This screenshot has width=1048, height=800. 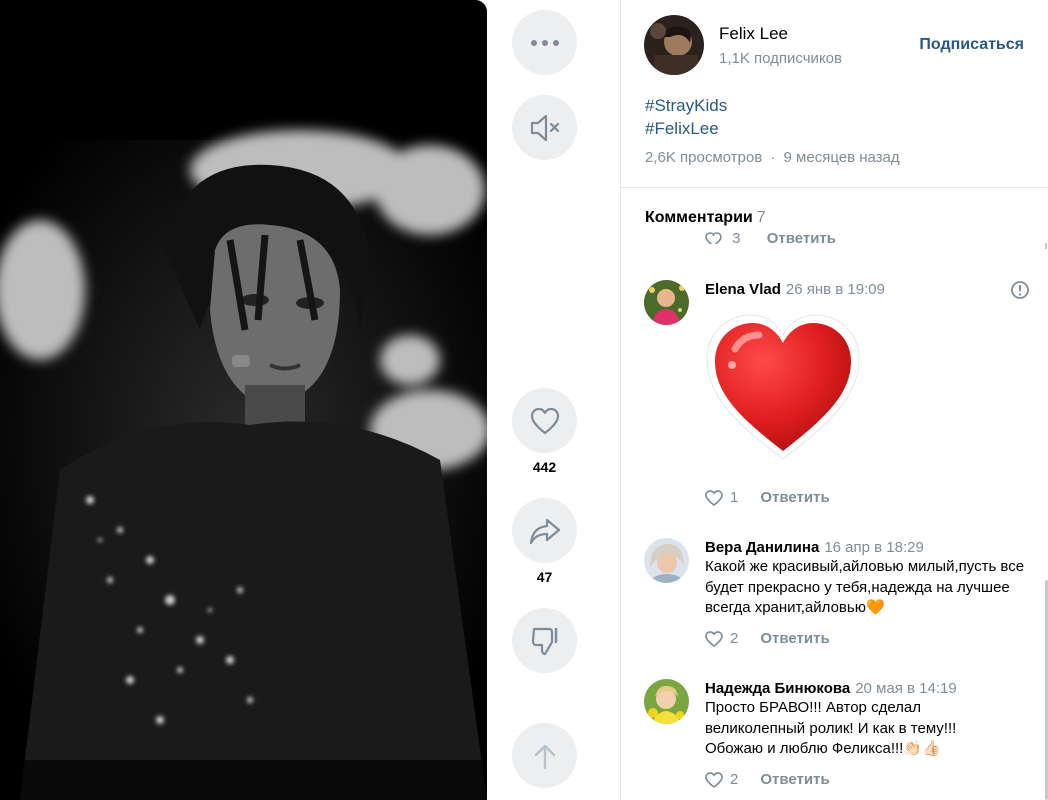 What do you see at coordinates (753, 34) in the screenshot?
I see `author-name: Felix Lee` at bounding box center [753, 34].